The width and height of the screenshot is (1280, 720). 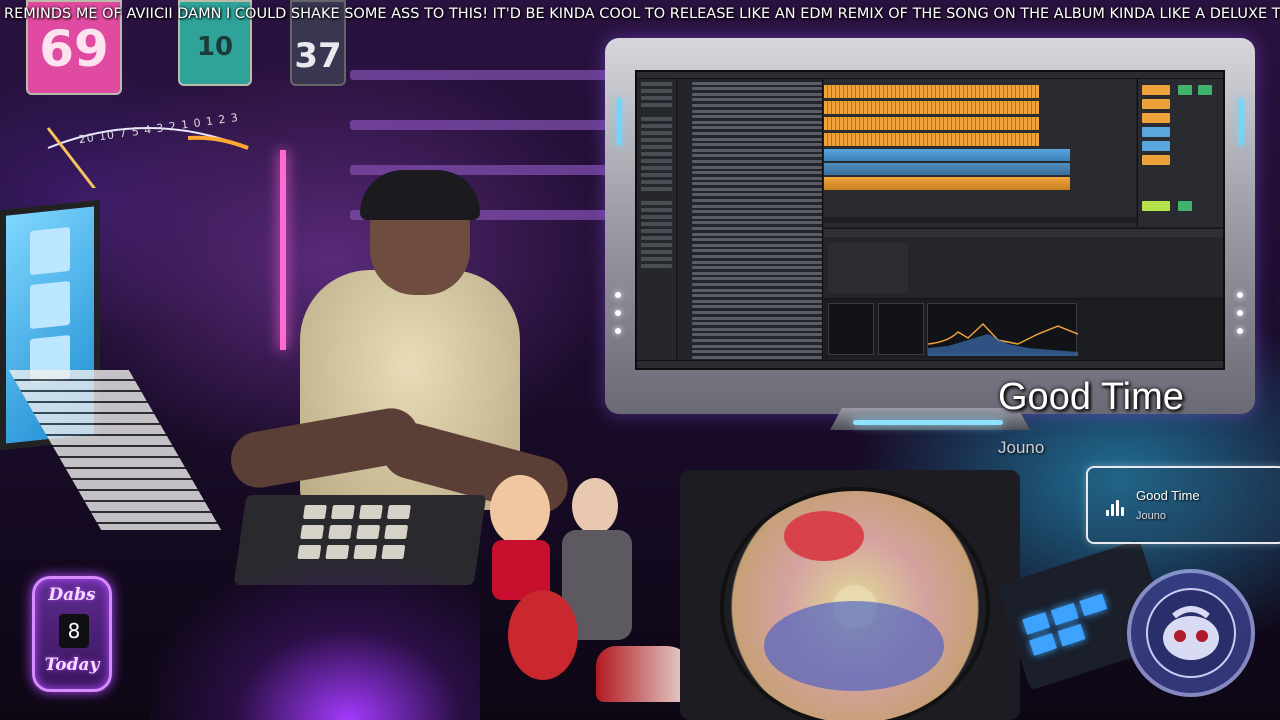 I want to click on dabs-today-label: Today, so click(x=72, y=665).